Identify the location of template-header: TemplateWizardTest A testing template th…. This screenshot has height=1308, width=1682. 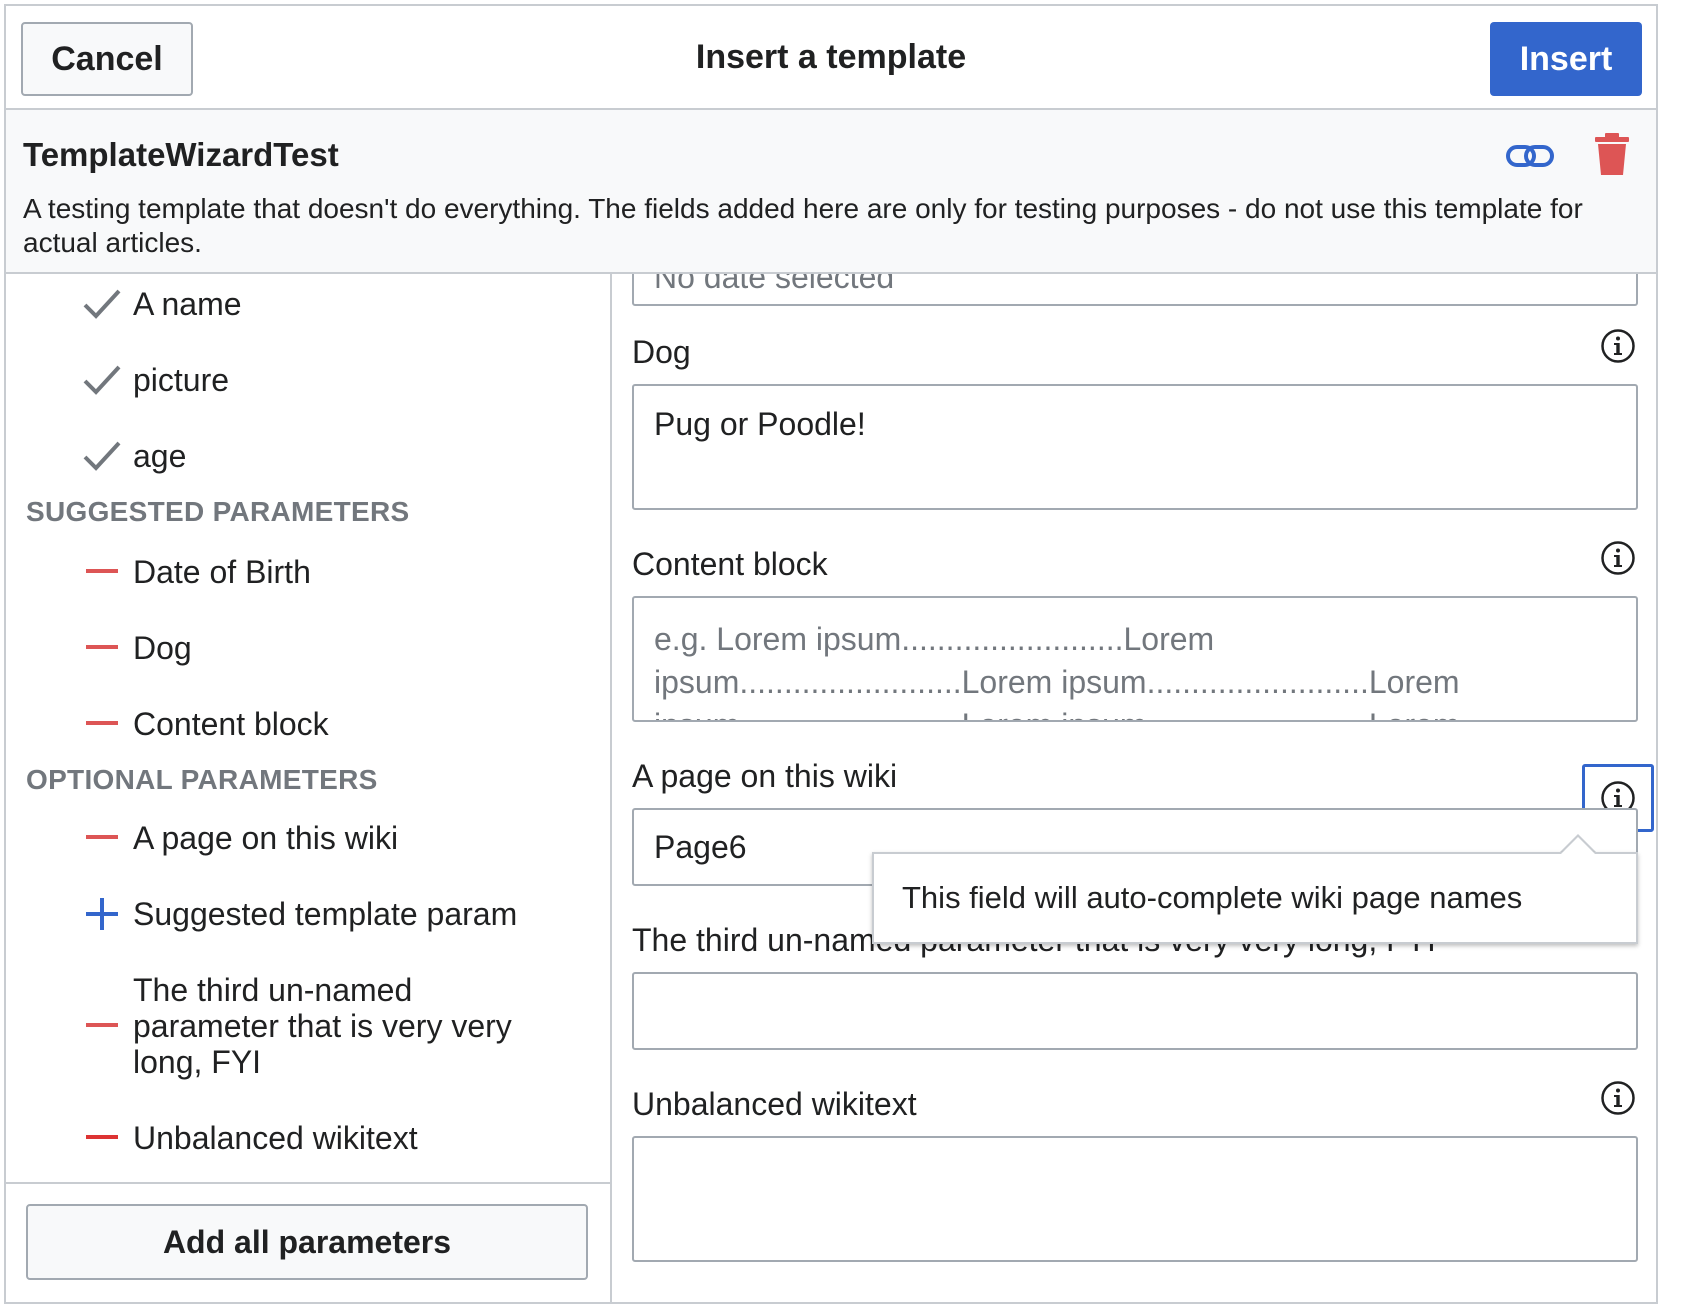
(831, 192).